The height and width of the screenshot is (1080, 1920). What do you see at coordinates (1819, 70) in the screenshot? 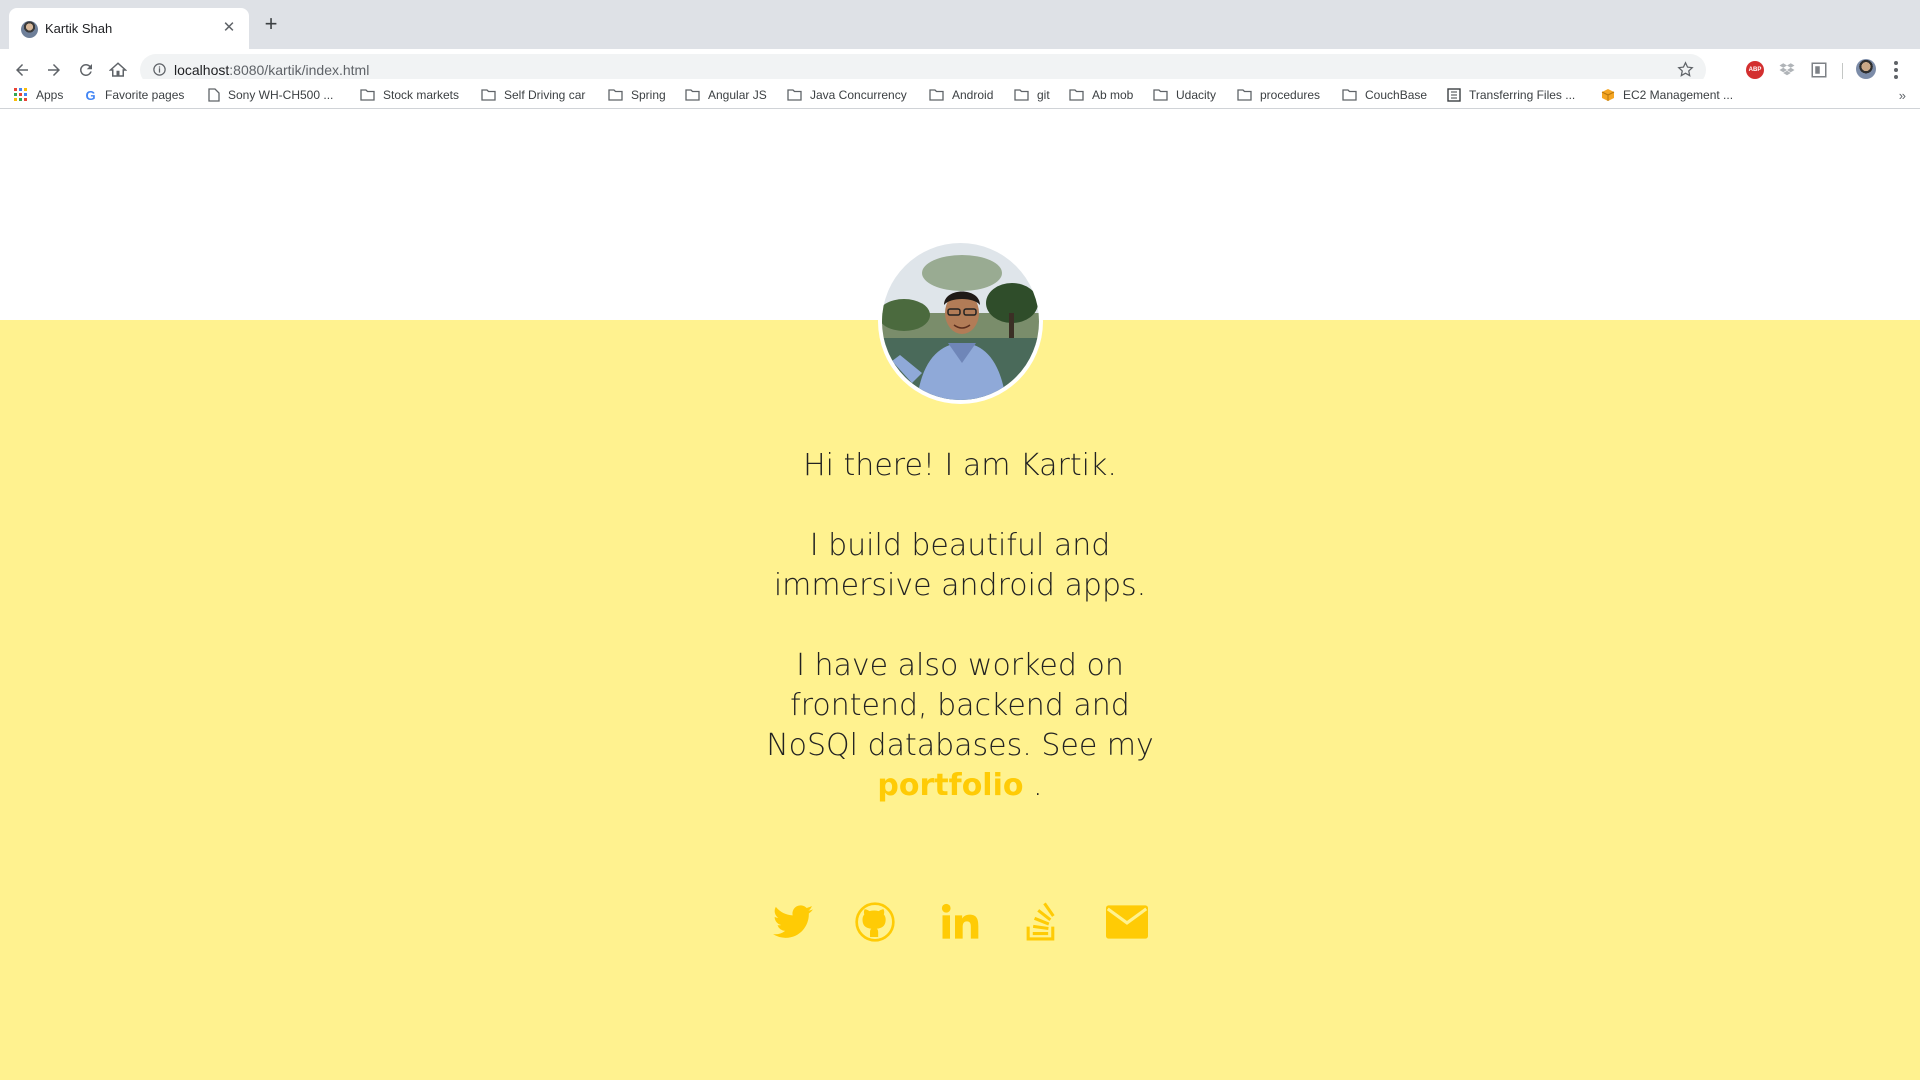
I see `screenshot-extension-icon` at bounding box center [1819, 70].